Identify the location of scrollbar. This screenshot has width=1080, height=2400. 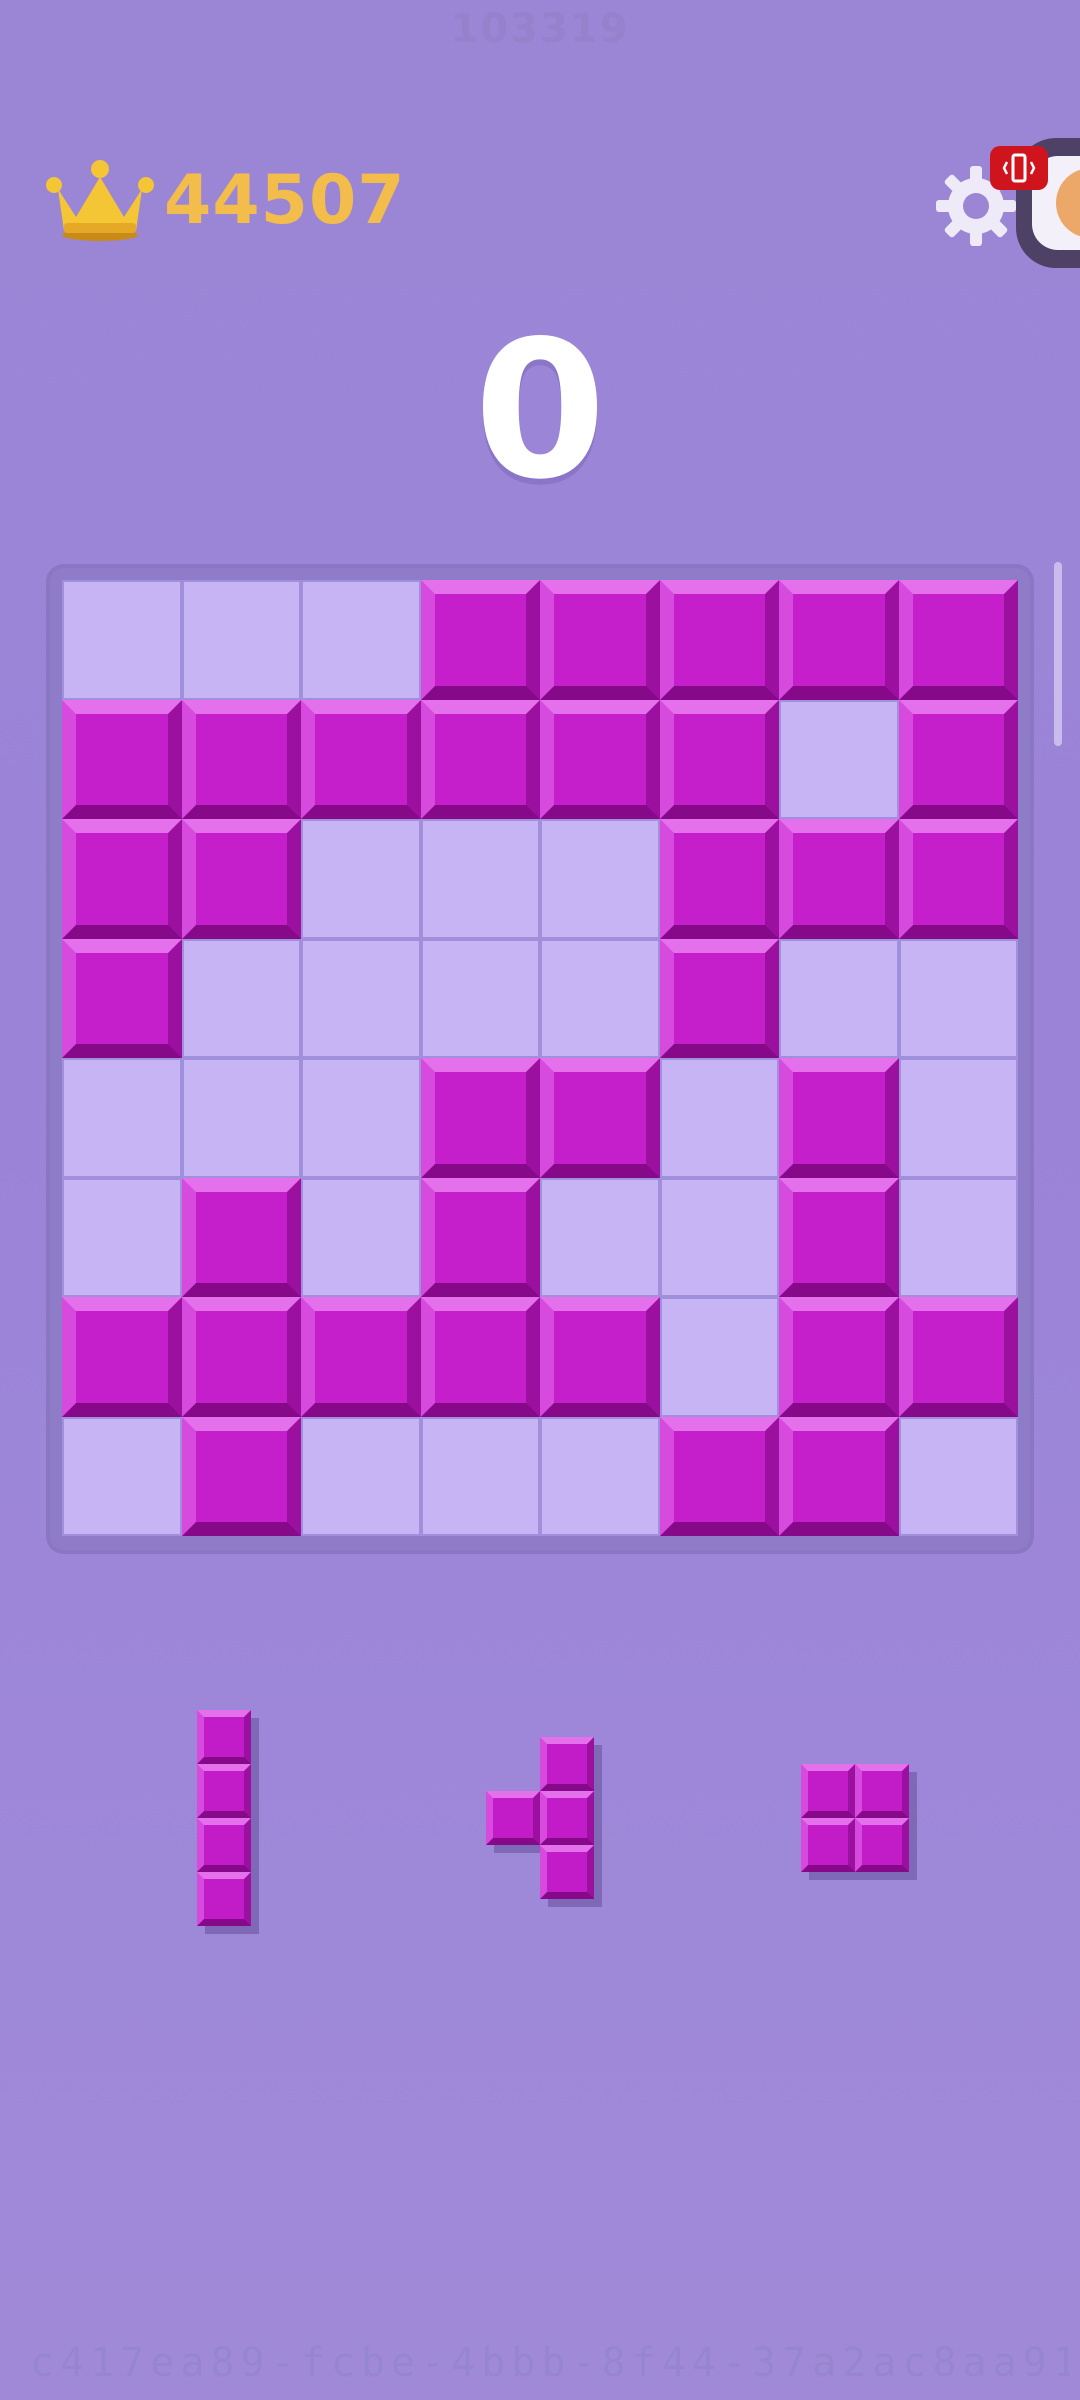
(1058, 654).